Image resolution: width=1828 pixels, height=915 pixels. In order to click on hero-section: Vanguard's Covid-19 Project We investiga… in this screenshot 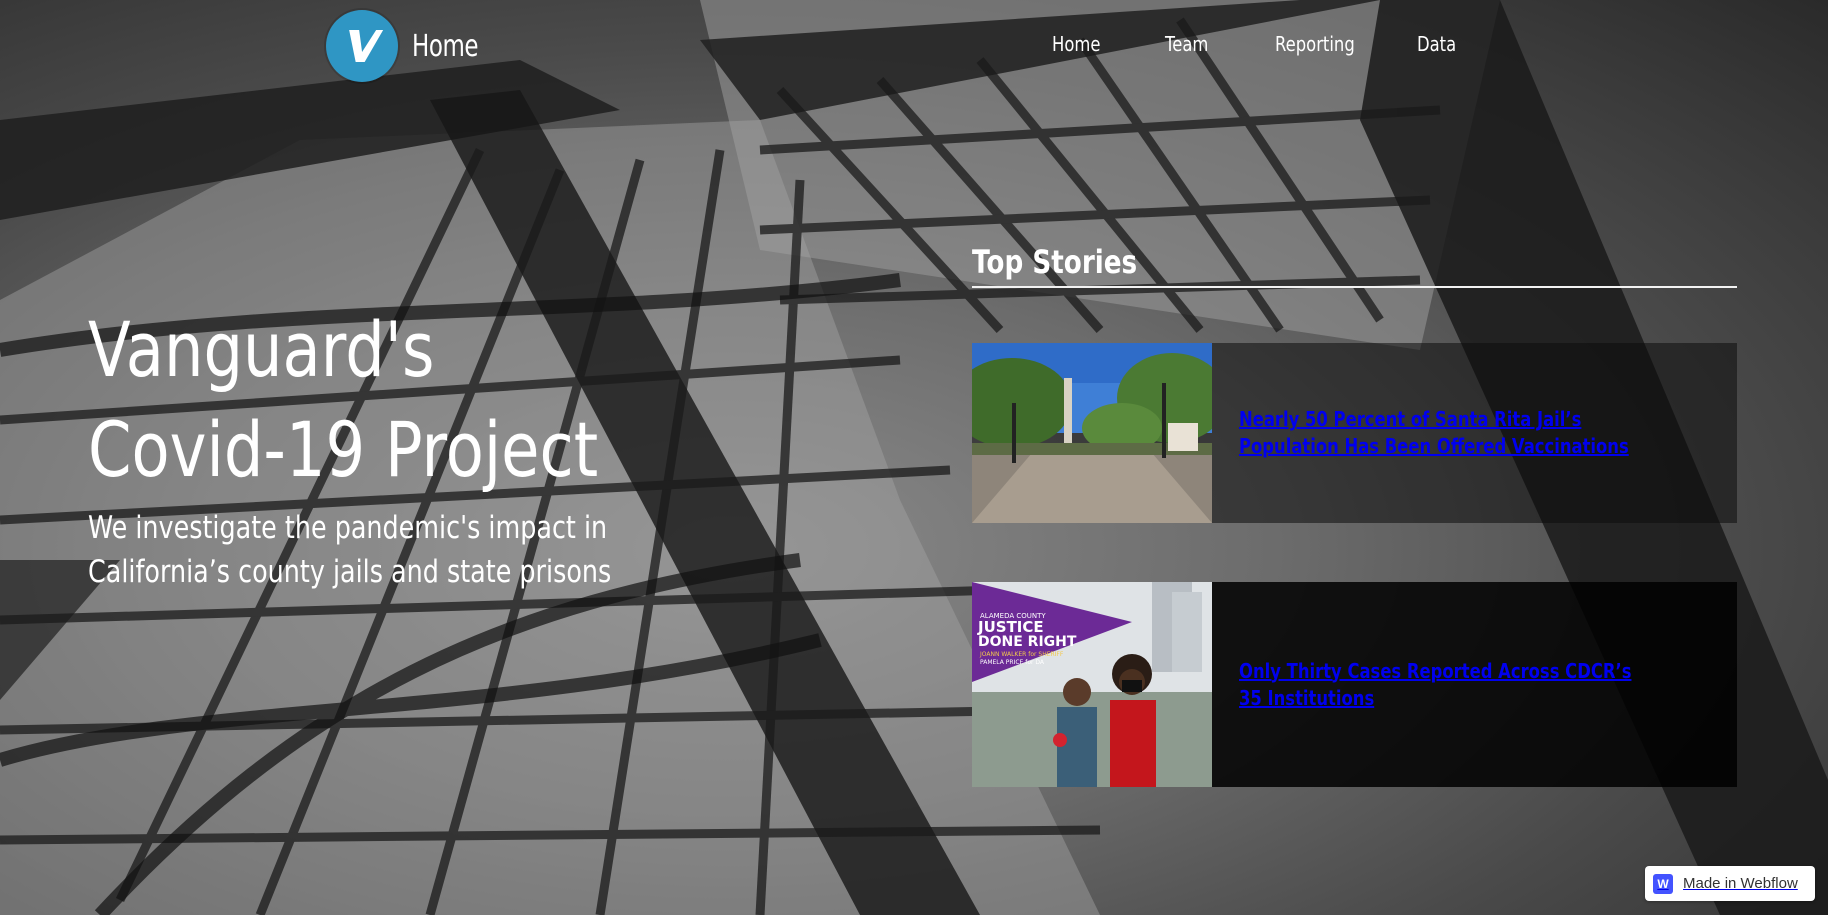, I will do `click(438, 447)`.